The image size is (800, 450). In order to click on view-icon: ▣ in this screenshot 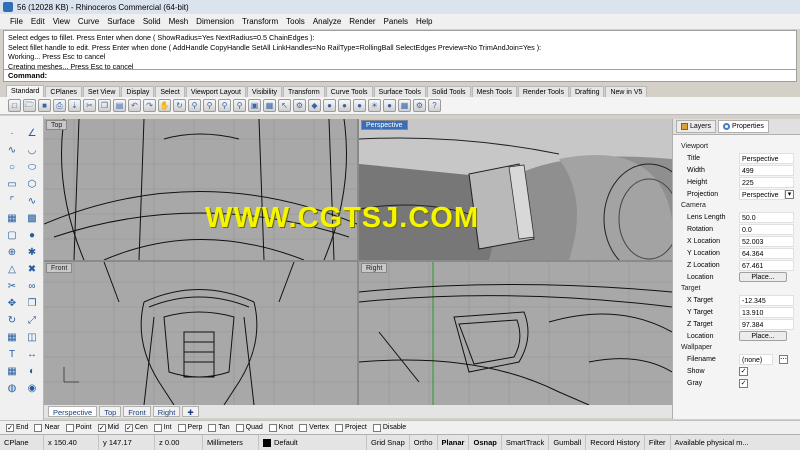, I will do `click(254, 105)`.